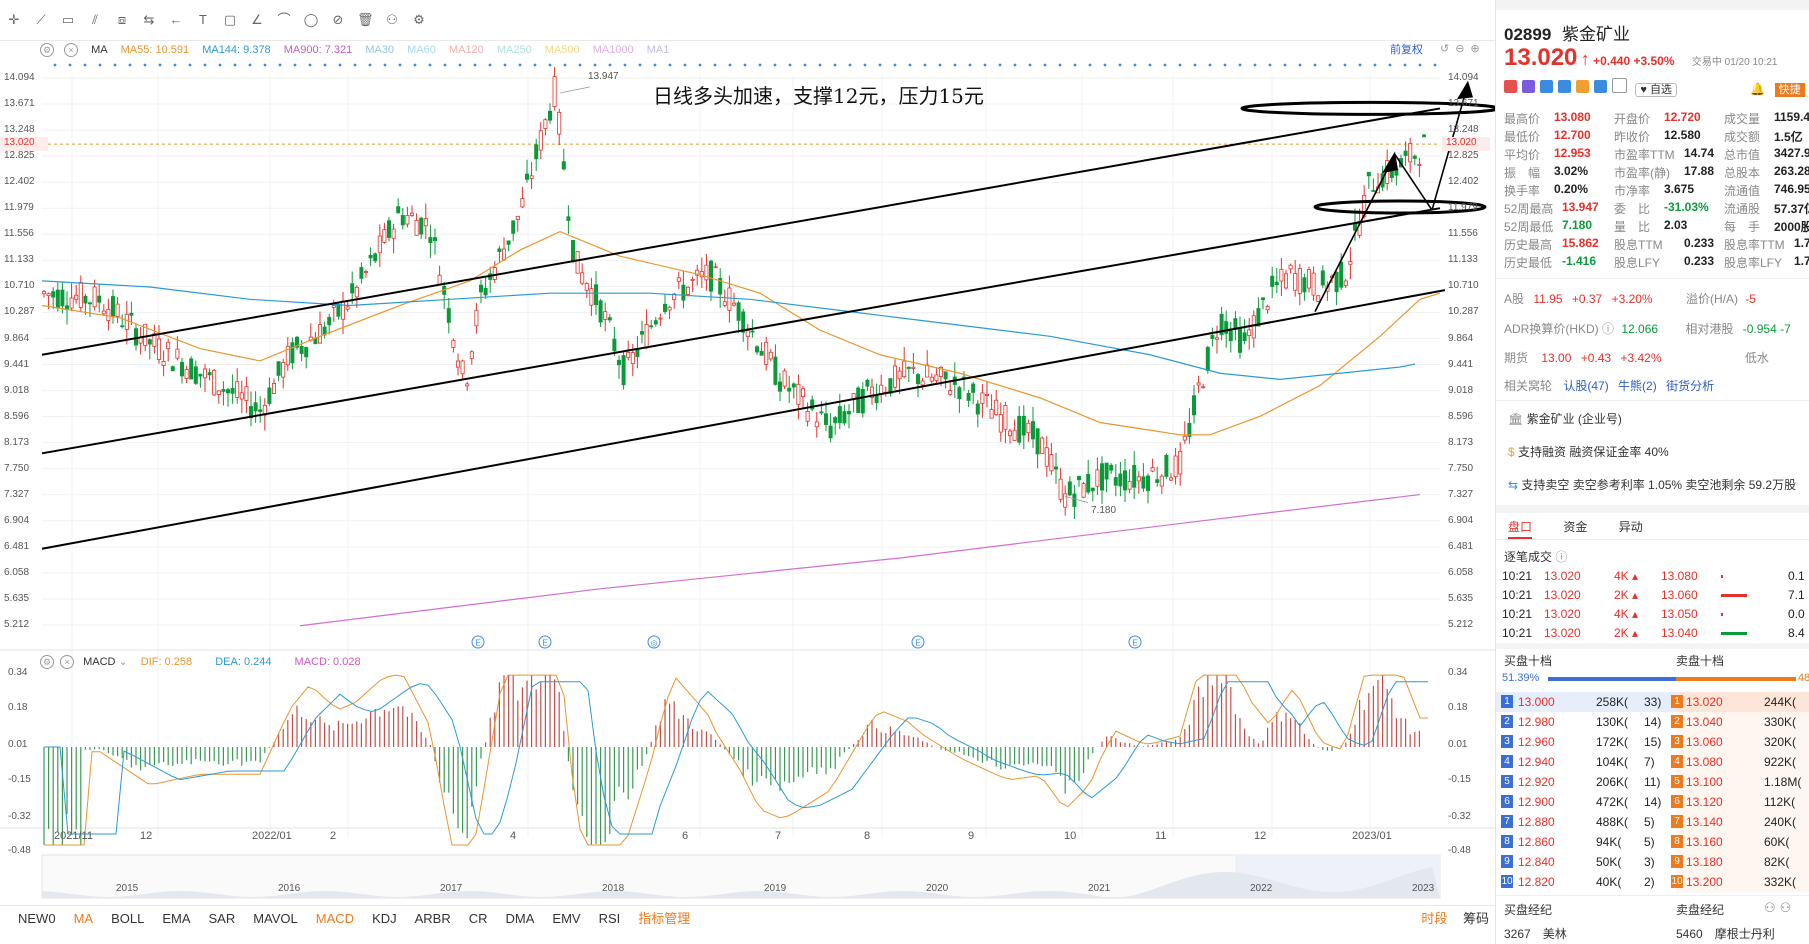 The height and width of the screenshot is (944, 1809). Describe the element at coordinates (1652, 722) in the screenshot. I see `order-book-row: 2 12.980 130K(14) 2 13.040 330K(` at that location.